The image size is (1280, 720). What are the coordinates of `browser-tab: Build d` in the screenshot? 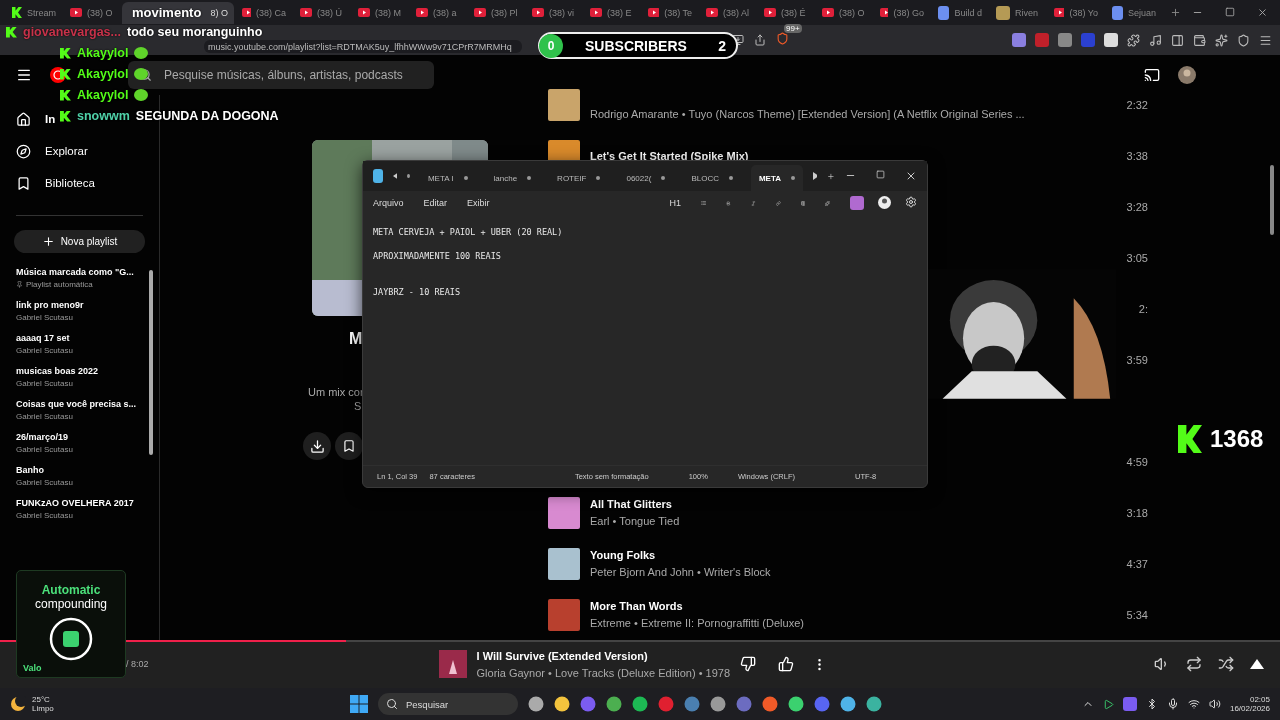 It's located at (960, 12).